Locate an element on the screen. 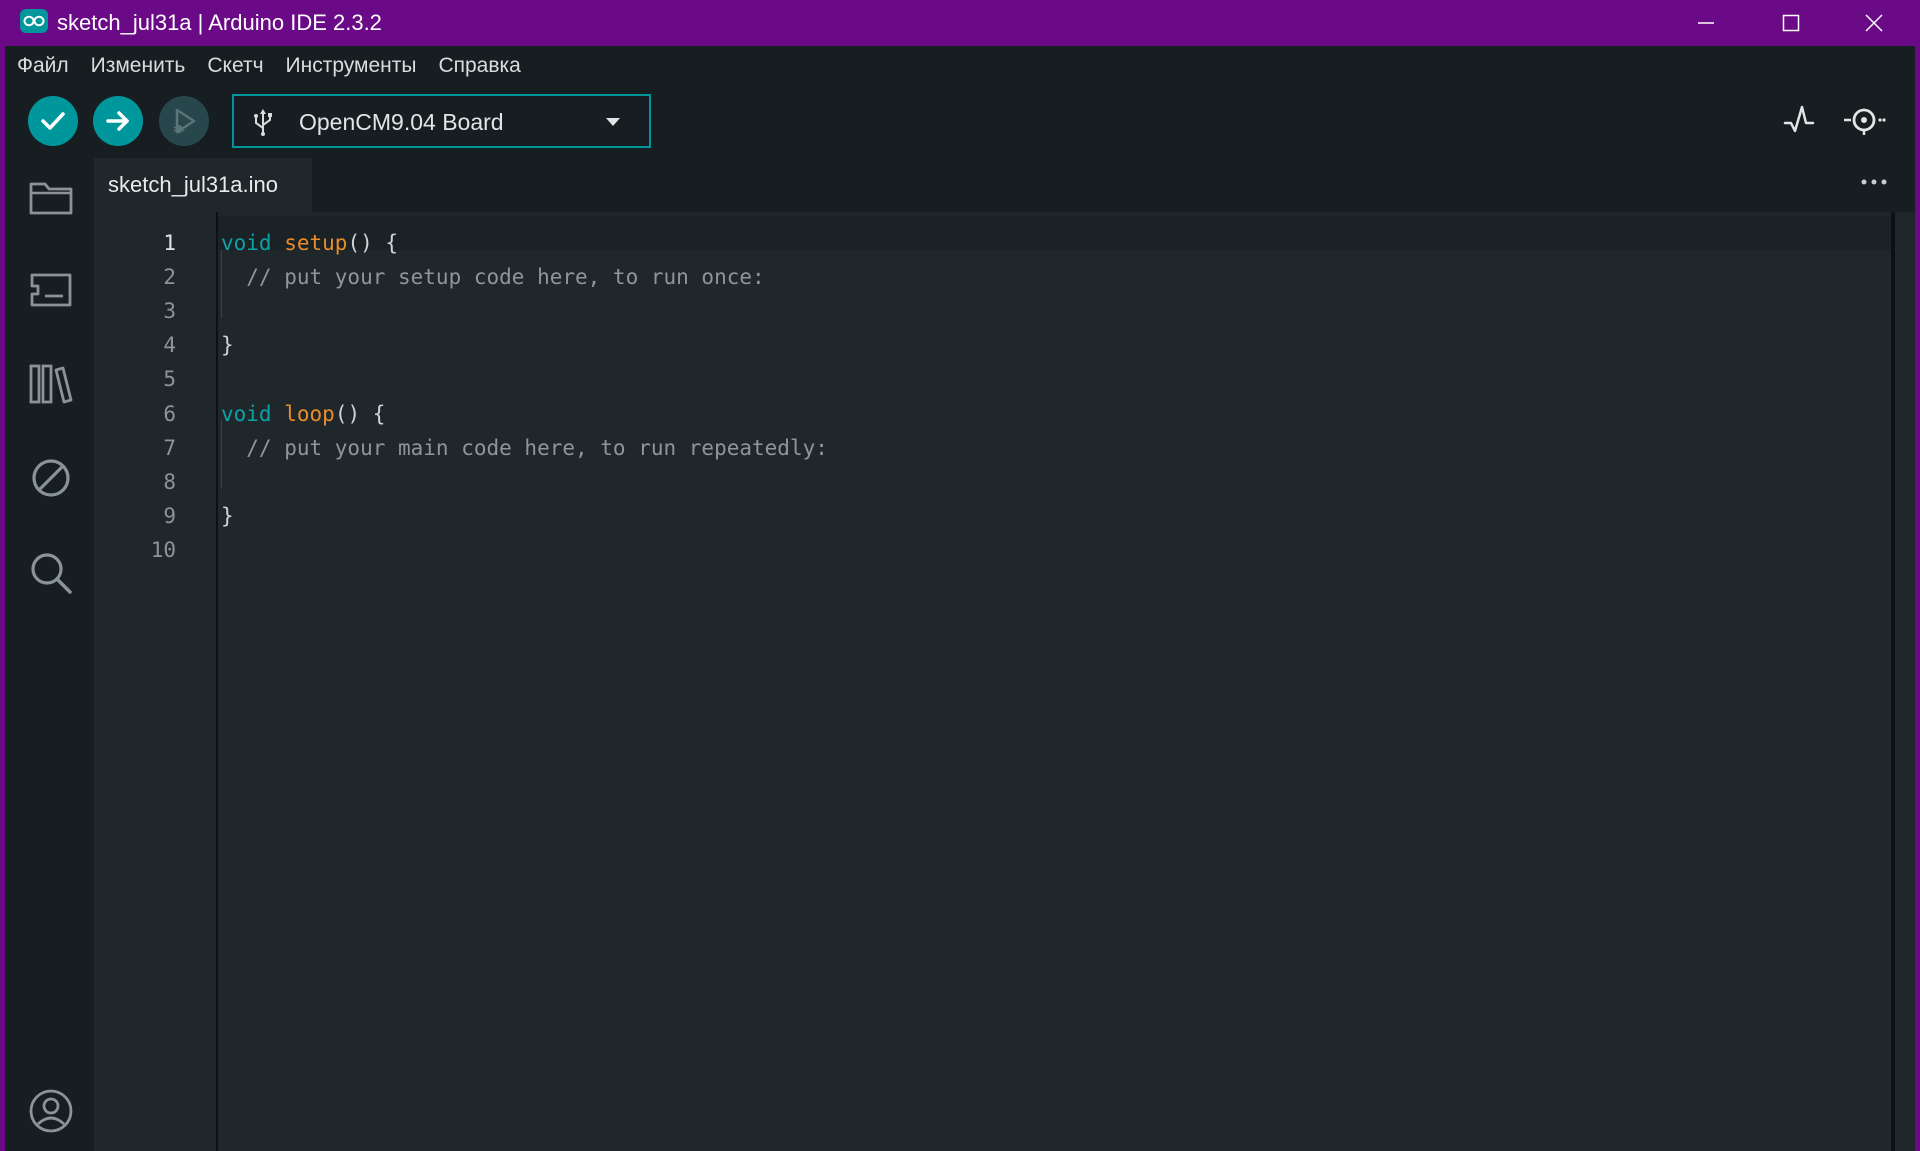  line-number: 1 is located at coordinates (169, 243).